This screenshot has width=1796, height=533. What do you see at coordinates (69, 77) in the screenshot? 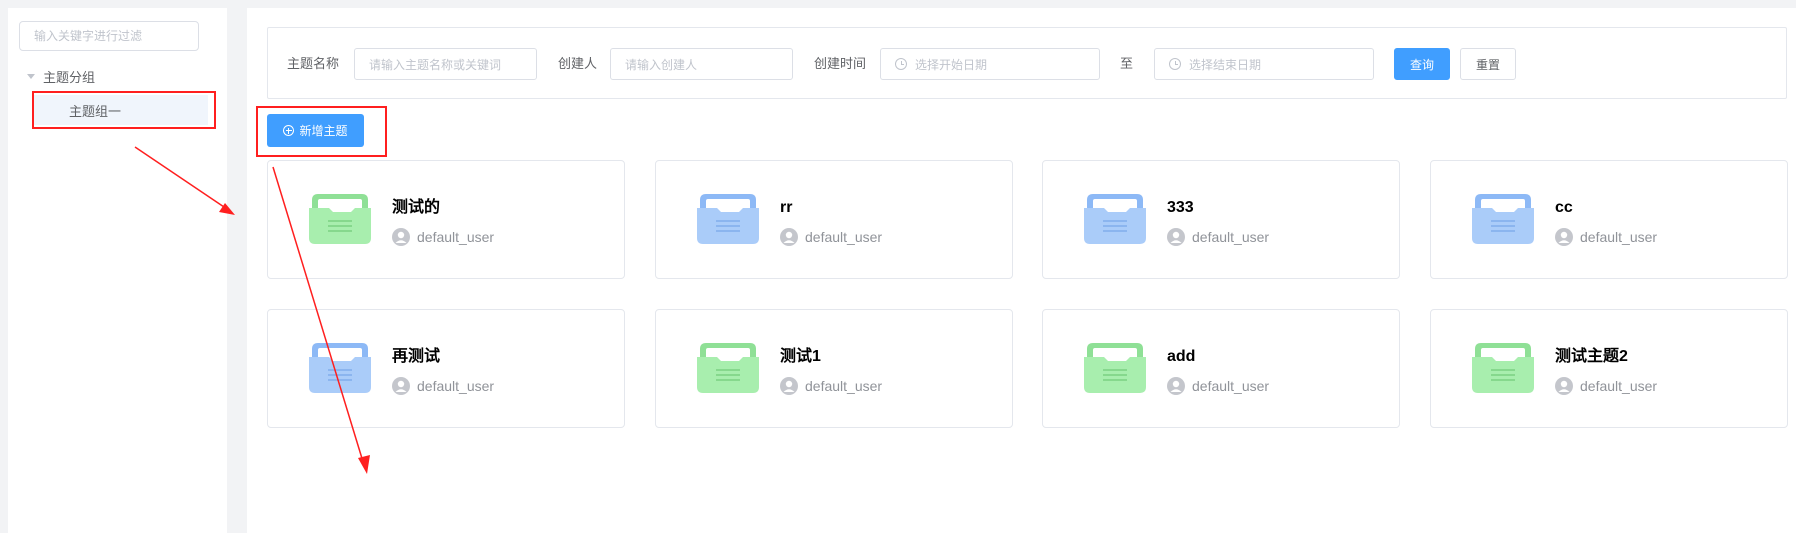
I see `tree-node-root-label: 主题分组` at bounding box center [69, 77].